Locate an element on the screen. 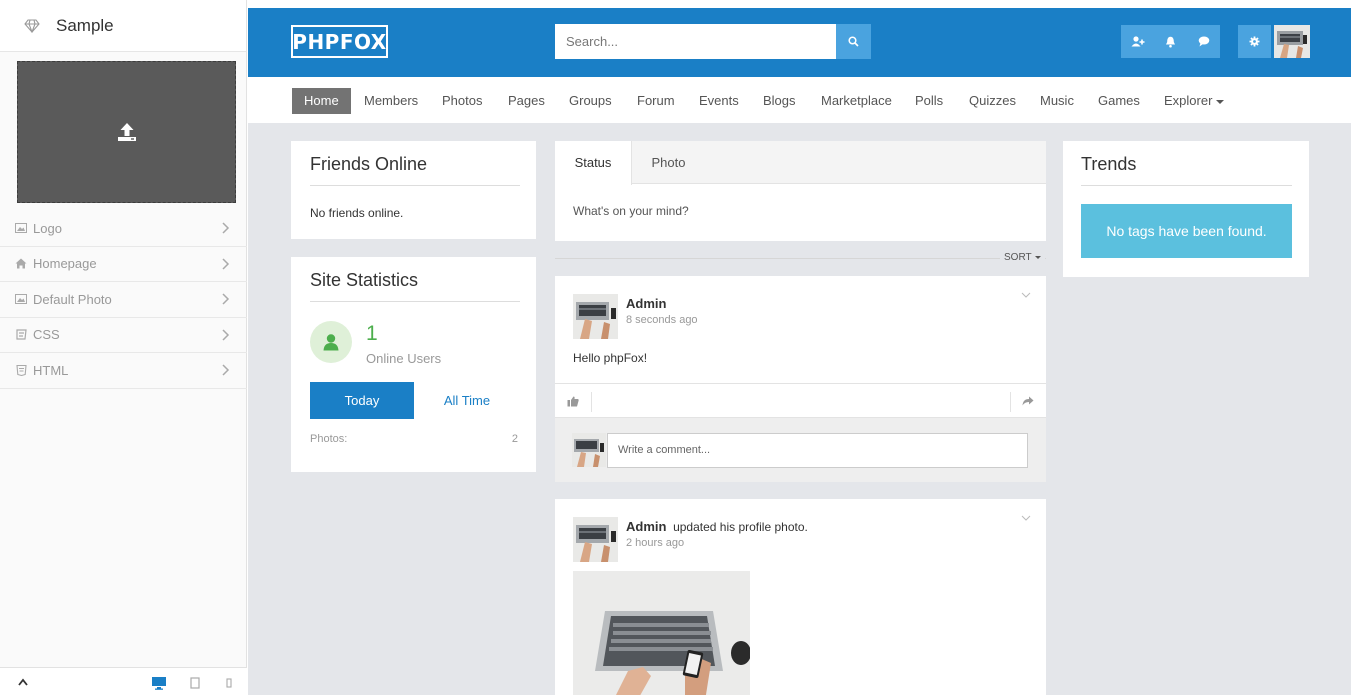 The image size is (1351, 695). css-icon is located at coordinates (21, 335).